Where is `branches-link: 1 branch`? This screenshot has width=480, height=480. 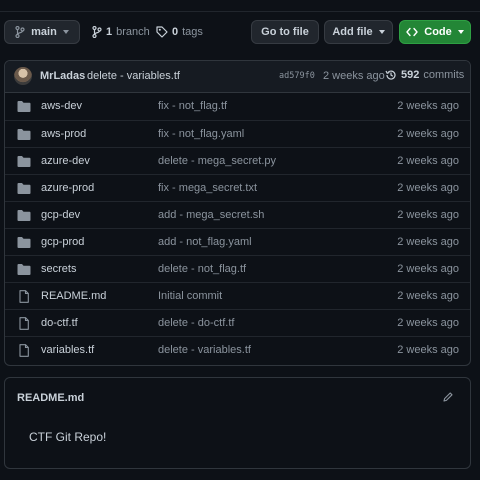 branches-link: 1 branch is located at coordinates (121, 32).